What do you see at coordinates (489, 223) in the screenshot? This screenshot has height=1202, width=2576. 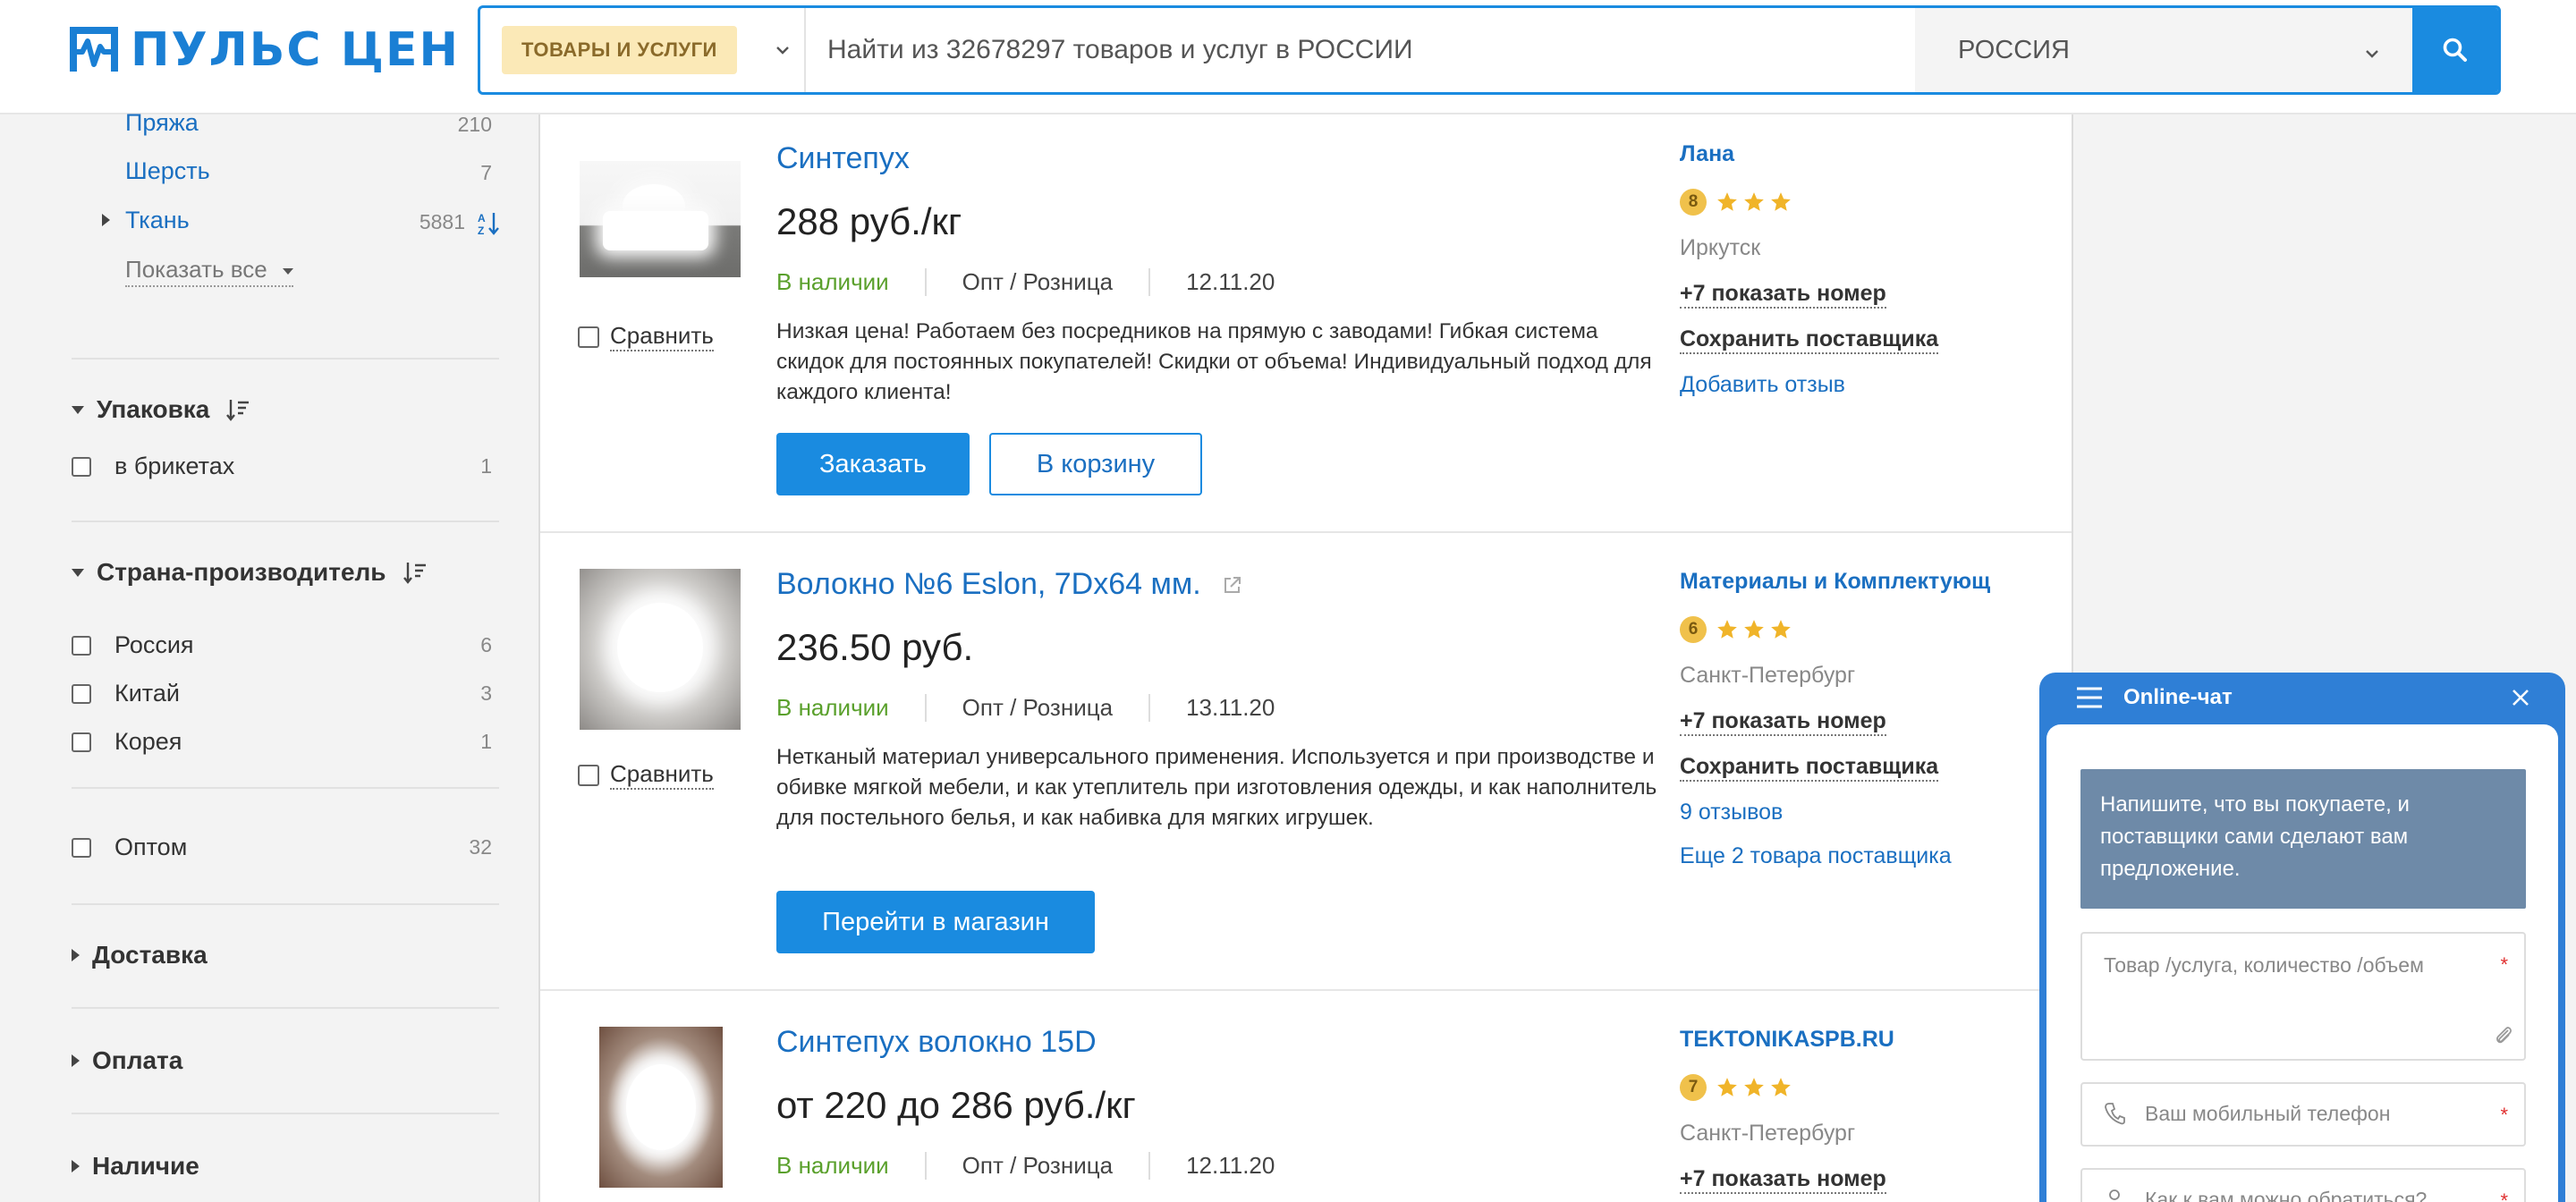 I see `sort-az-icon: A Z` at bounding box center [489, 223].